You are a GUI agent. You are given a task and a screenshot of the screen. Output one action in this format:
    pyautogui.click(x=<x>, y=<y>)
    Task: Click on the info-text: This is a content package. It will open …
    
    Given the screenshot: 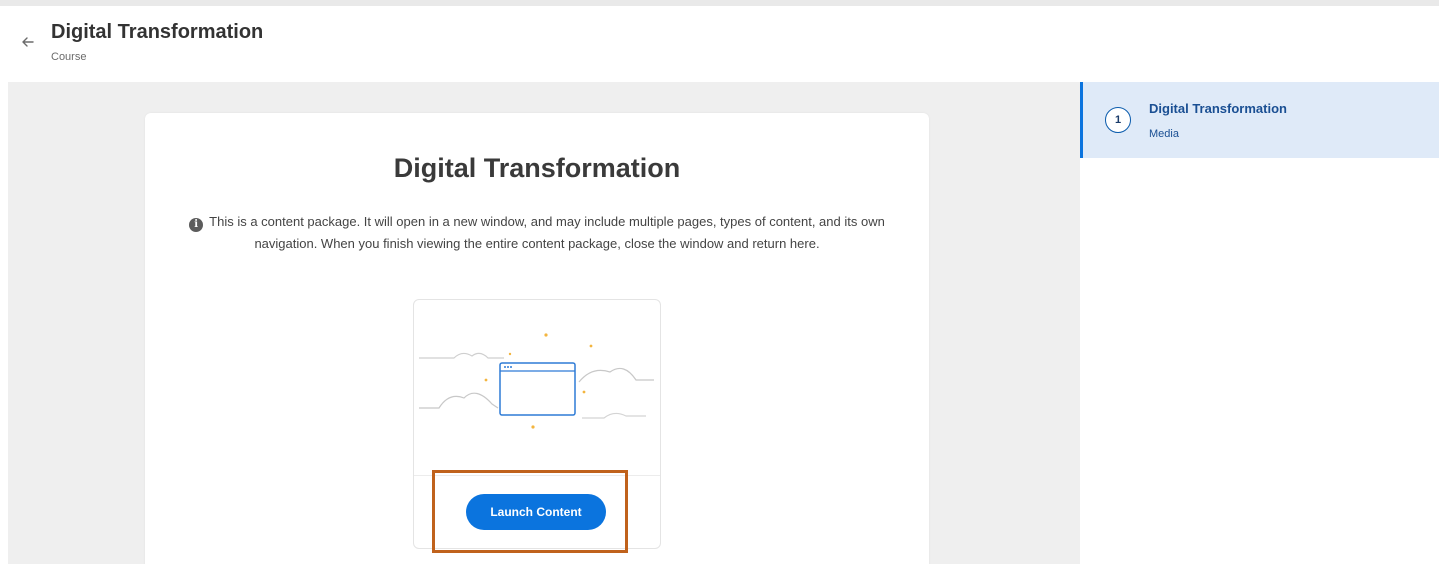 What is the action you would take?
    pyautogui.click(x=547, y=232)
    